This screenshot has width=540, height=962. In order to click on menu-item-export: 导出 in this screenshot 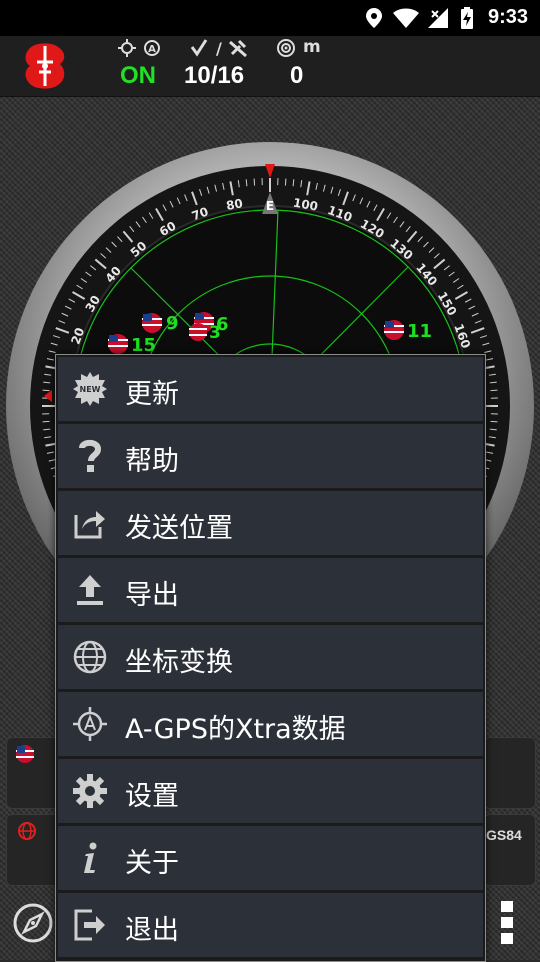, I will do `click(270, 590)`.